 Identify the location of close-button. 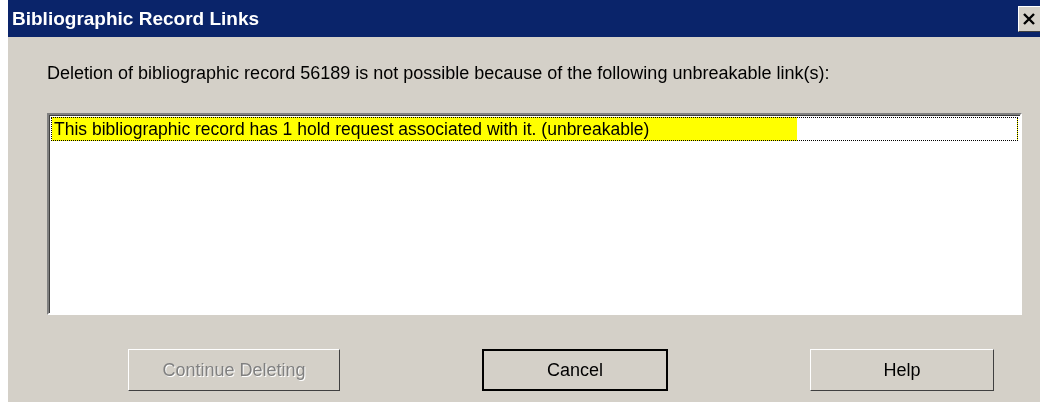
(1029, 18).